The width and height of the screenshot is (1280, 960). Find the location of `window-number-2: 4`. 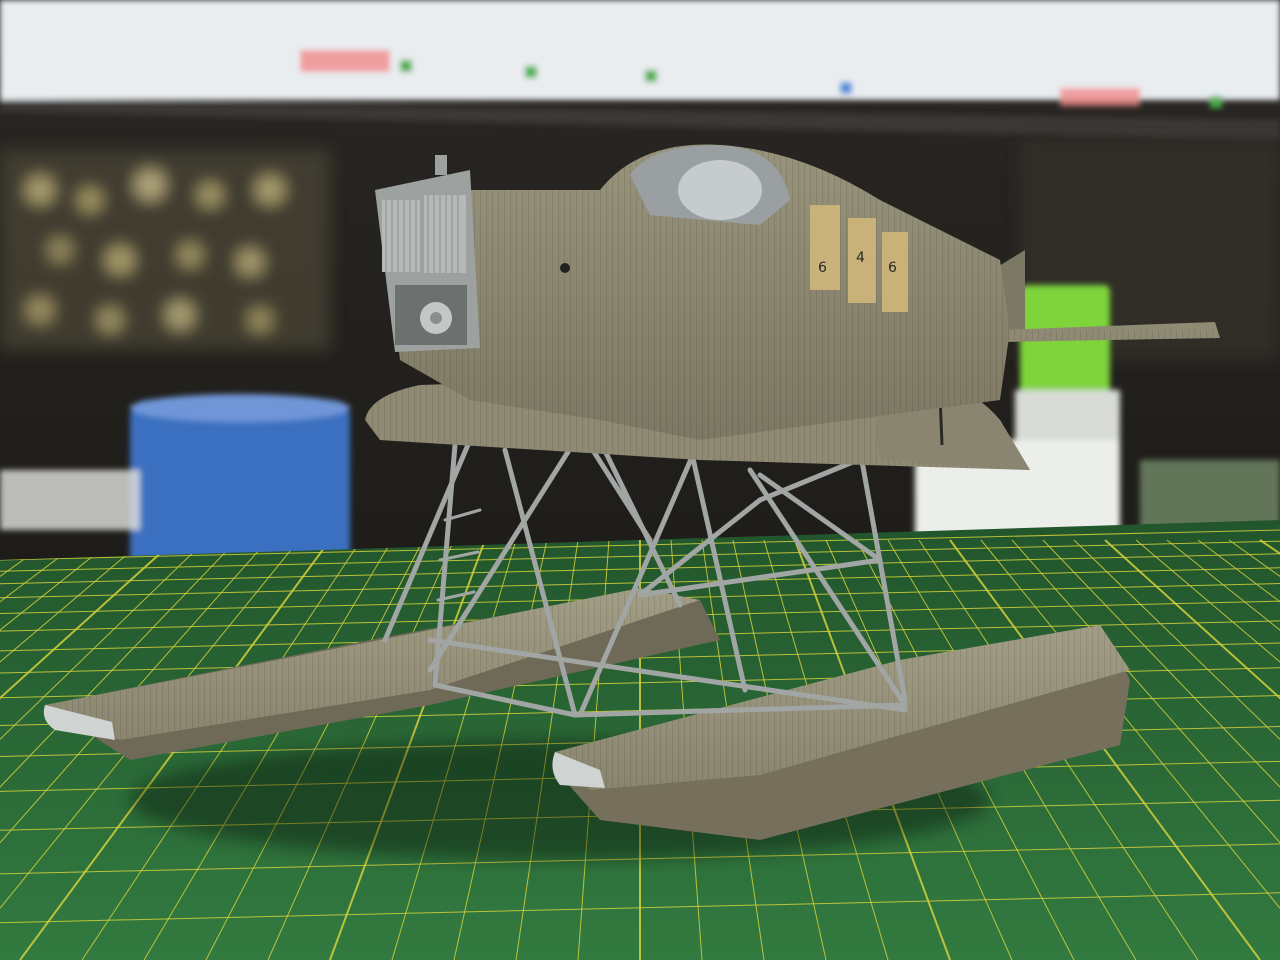

window-number-2: 4 is located at coordinates (860, 258).